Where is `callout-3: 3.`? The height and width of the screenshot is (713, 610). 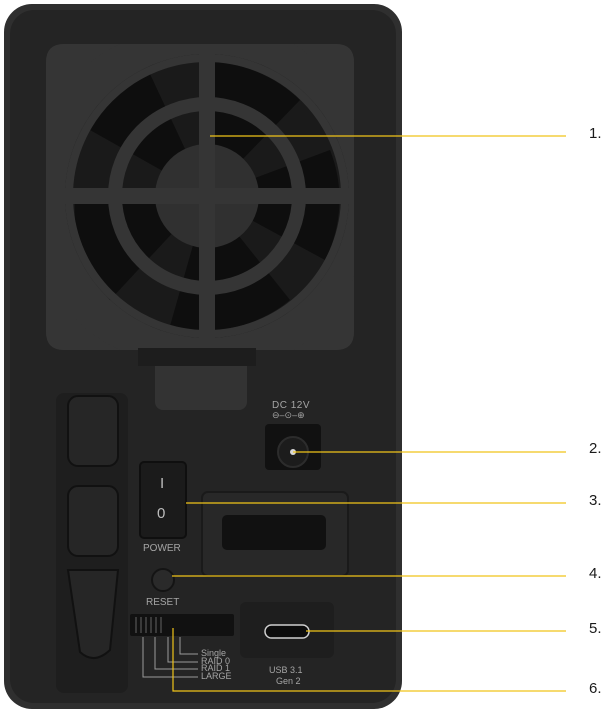 callout-3: 3. is located at coordinates (595, 500).